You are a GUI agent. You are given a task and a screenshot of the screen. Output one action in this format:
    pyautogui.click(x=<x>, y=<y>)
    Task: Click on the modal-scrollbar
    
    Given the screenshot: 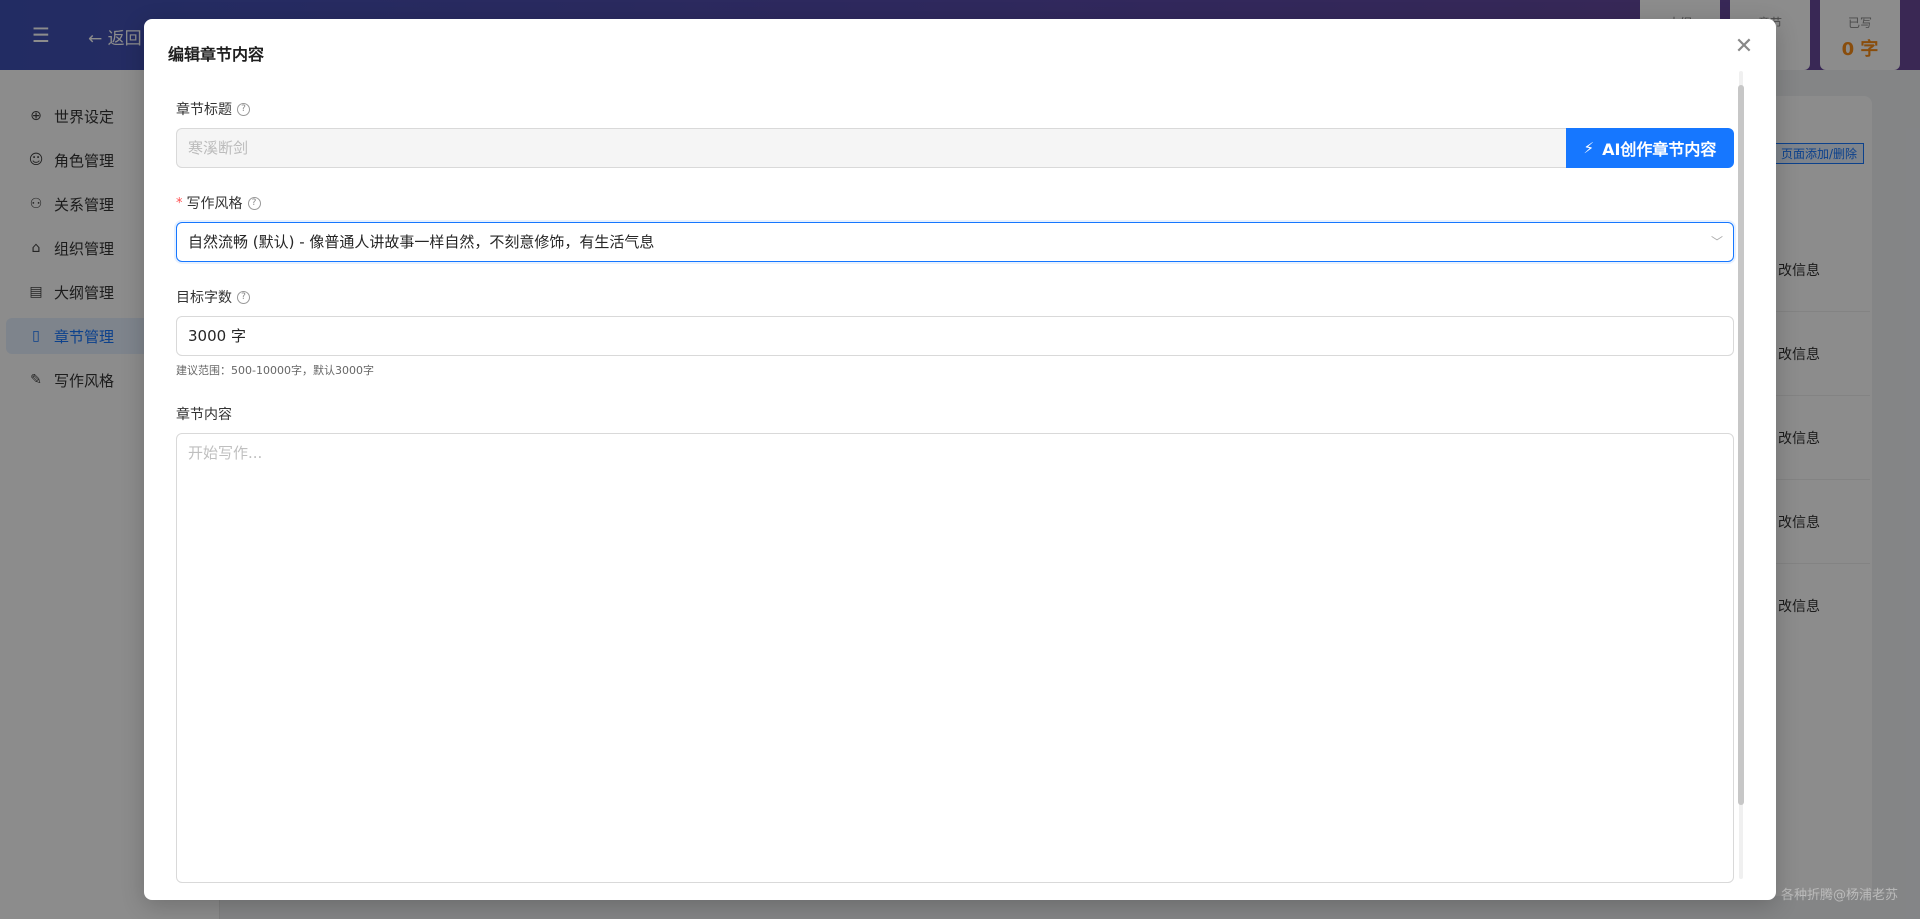 What is the action you would take?
    pyautogui.click(x=1741, y=475)
    